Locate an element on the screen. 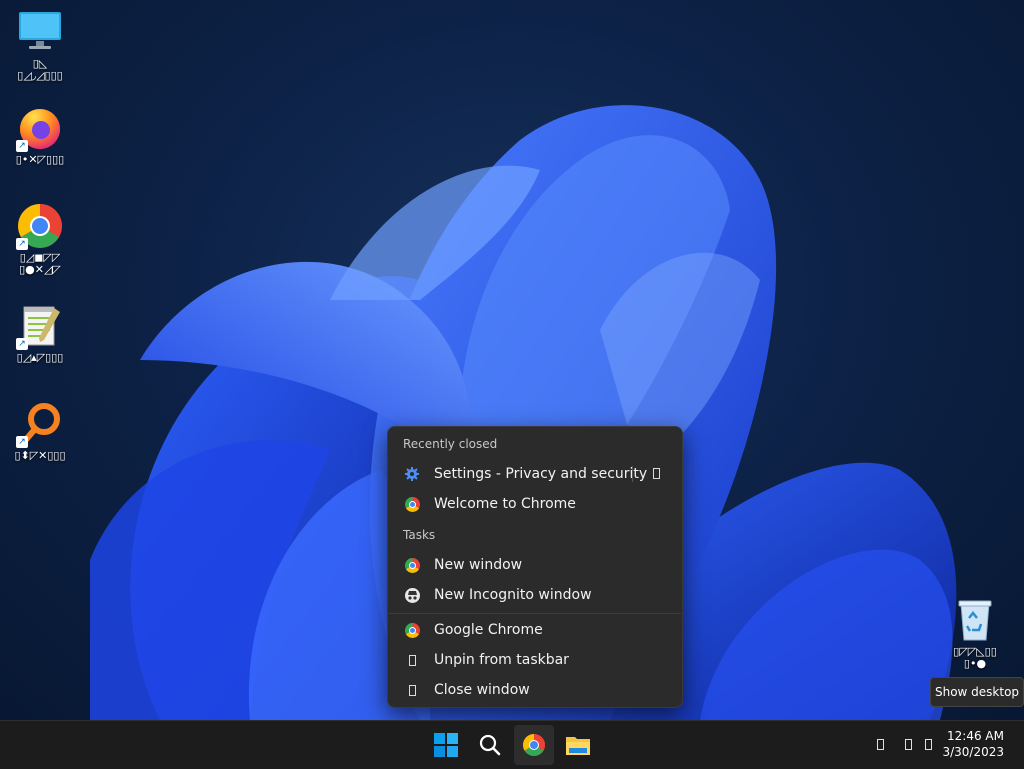  jump-item-new-window: New window is located at coordinates (535, 565).